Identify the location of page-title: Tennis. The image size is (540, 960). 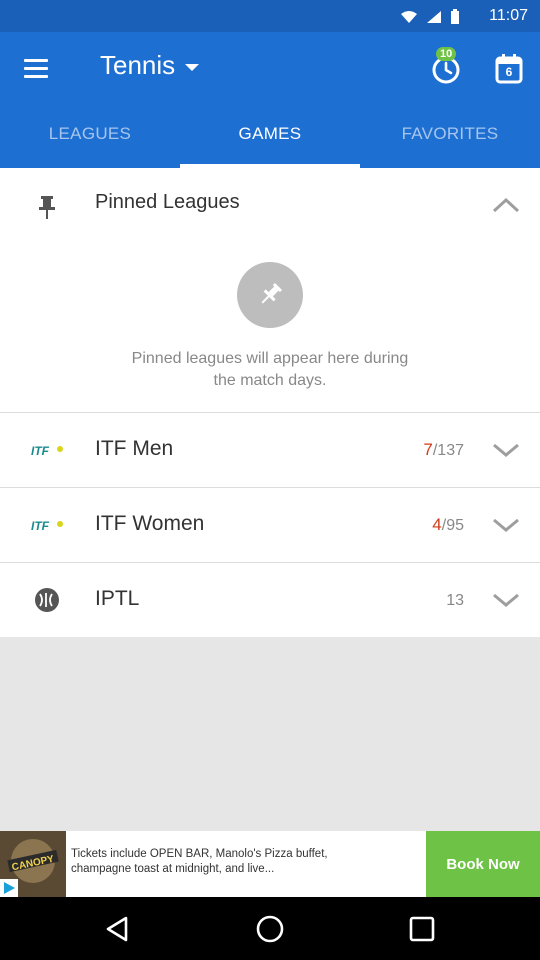
(138, 65).